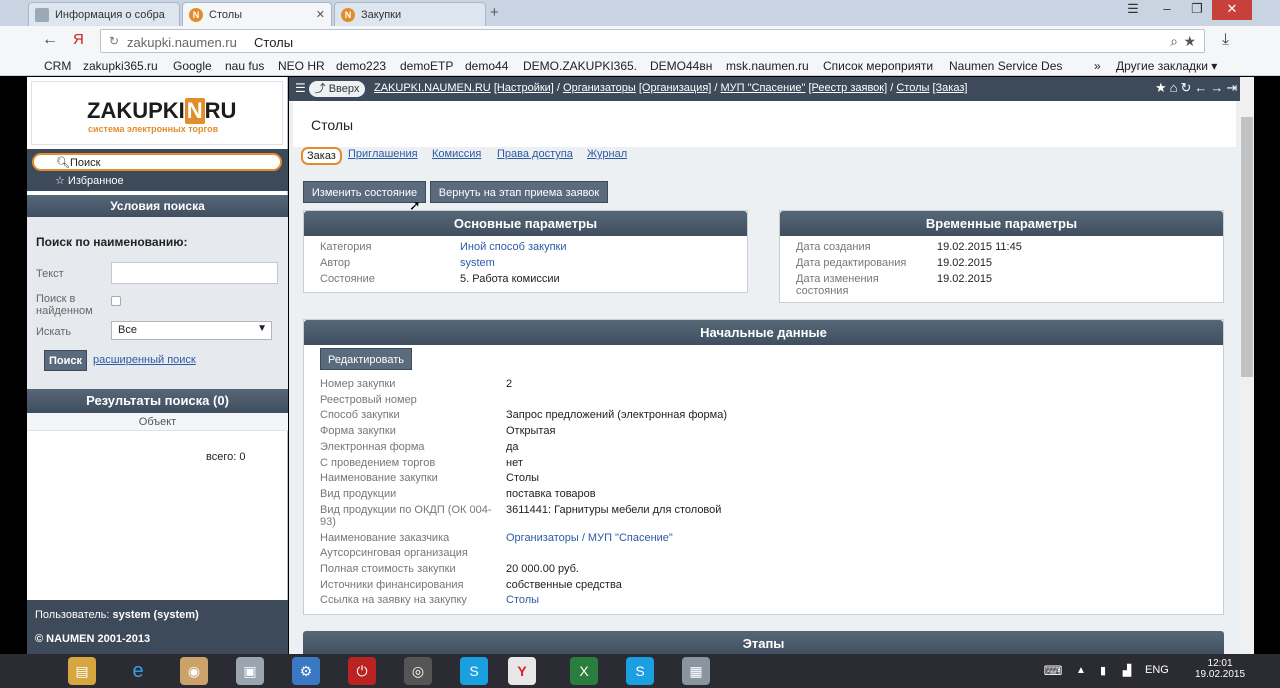  Describe the element at coordinates (1133, 10) in the screenshot. I see `menu-icon: ☰` at that location.